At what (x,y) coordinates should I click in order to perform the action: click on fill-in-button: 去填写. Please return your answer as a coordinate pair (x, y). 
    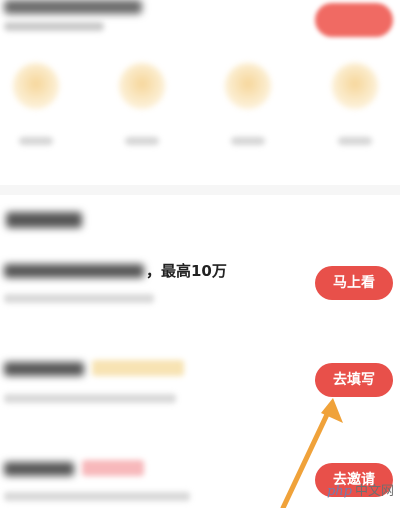
    Looking at the image, I should click on (354, 380).